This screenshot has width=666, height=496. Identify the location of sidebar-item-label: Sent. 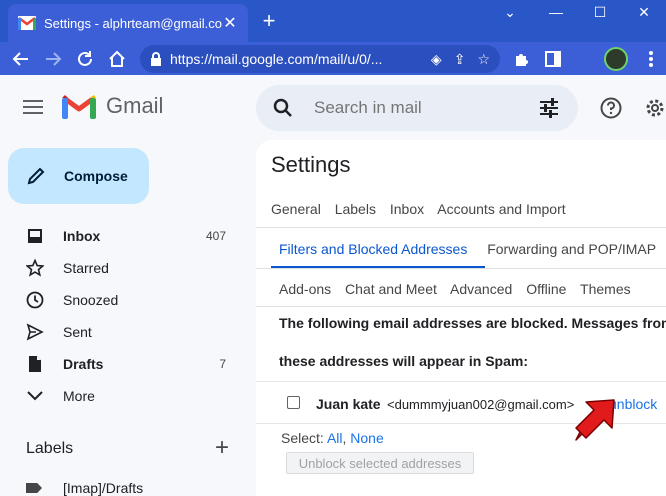
(77, 332).